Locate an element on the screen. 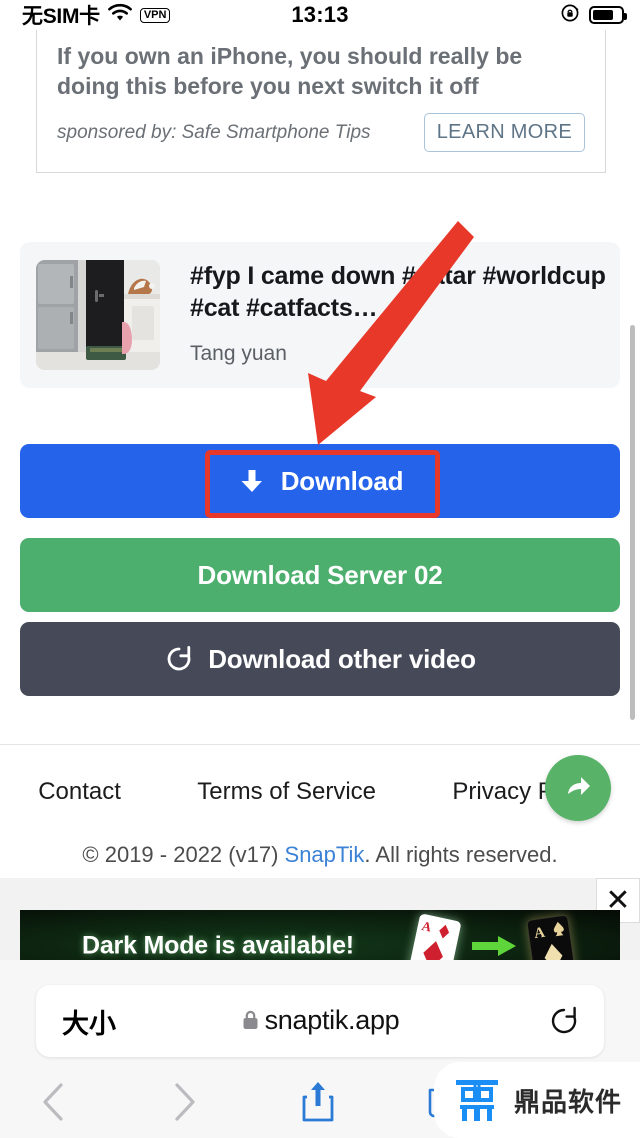 The height and width of the screenshot is (1138, 640). footer-link-contact: Contact is located at coordinates (79, 792).